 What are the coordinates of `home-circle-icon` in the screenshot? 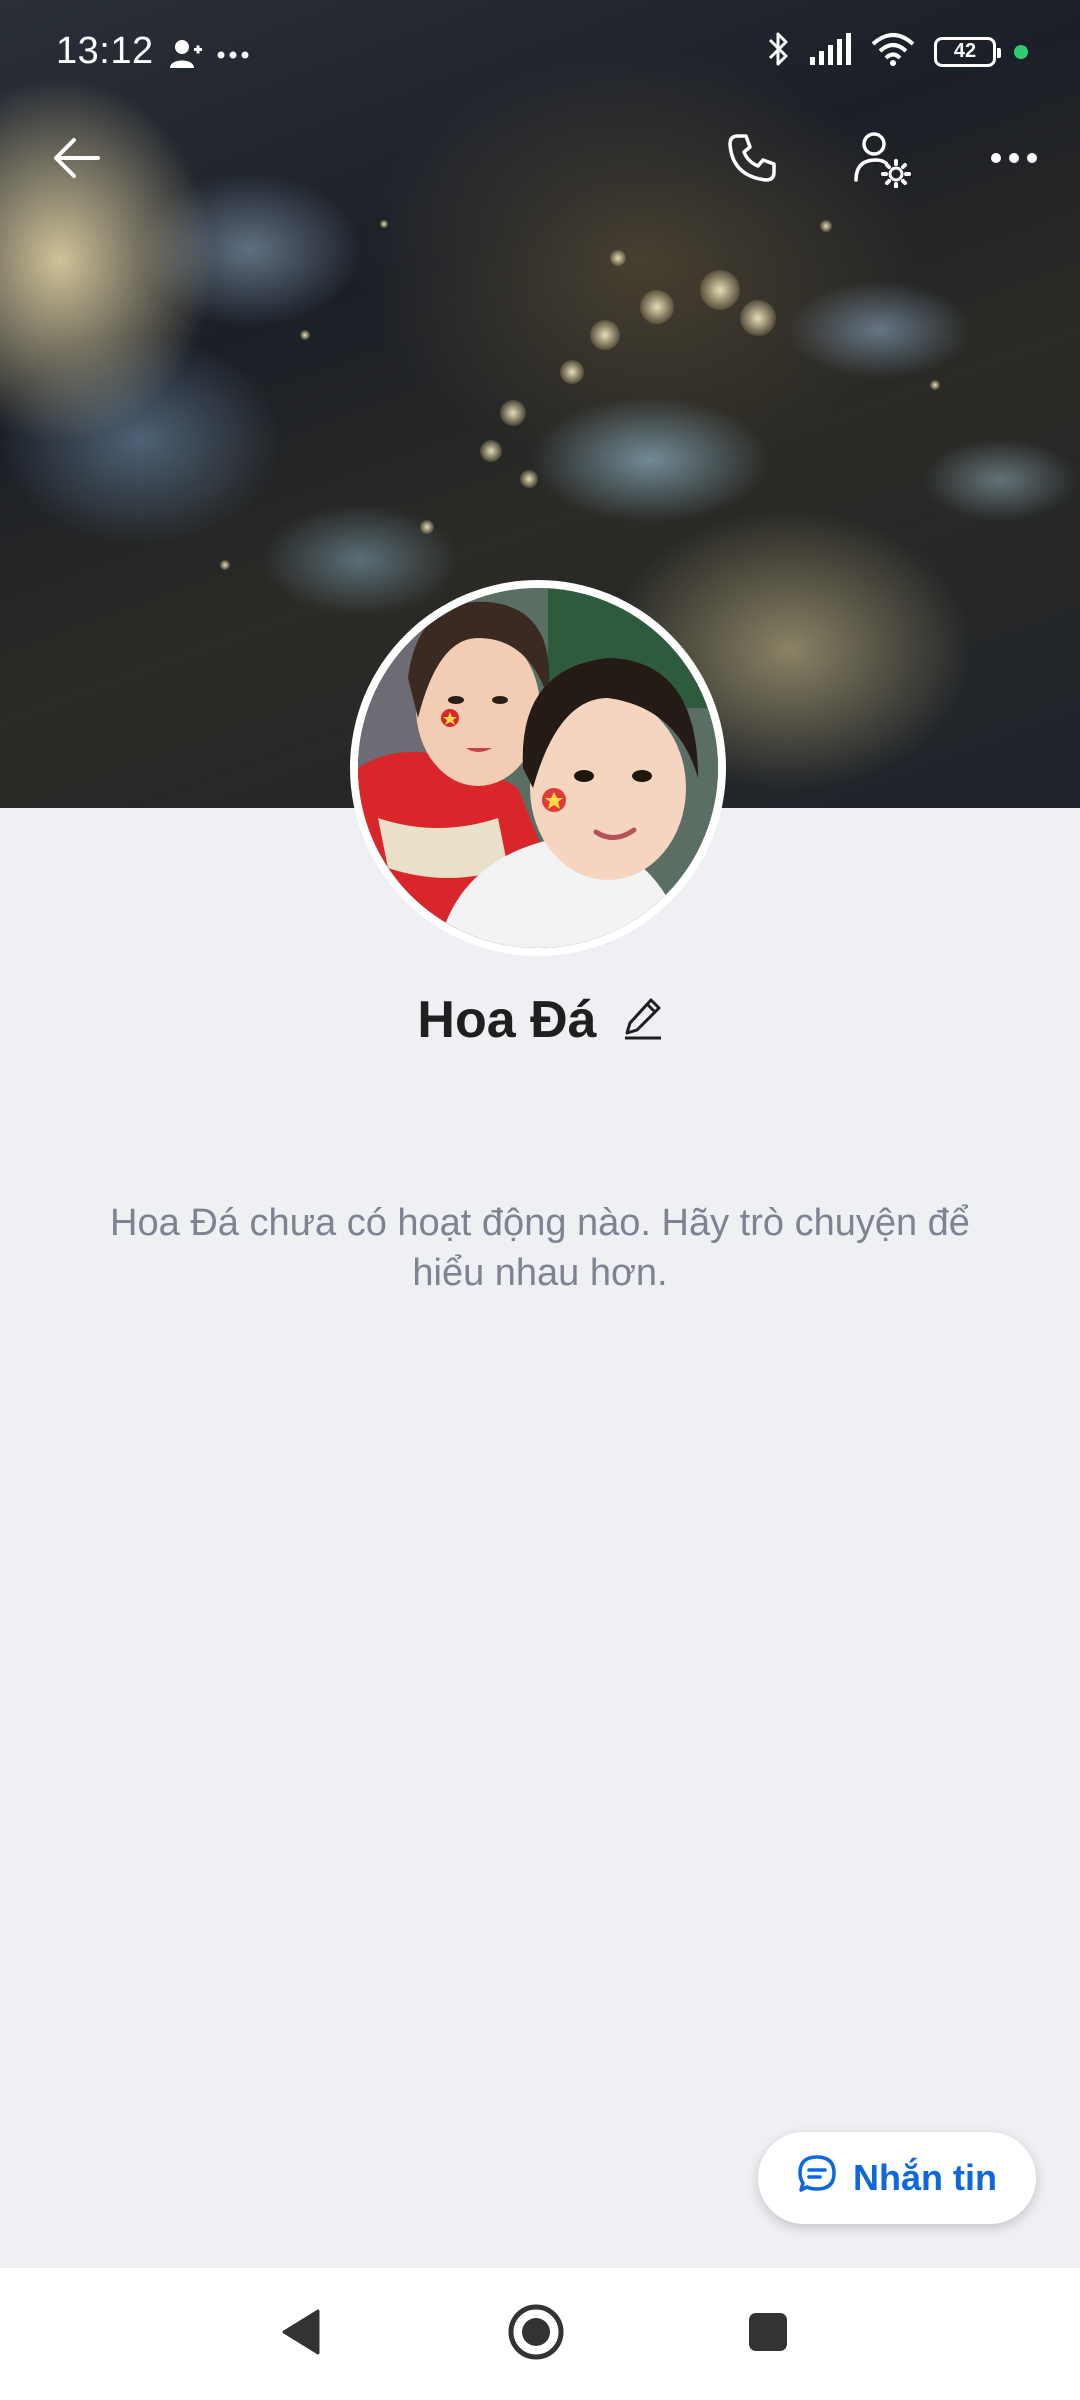 It's located at (536, 2334).